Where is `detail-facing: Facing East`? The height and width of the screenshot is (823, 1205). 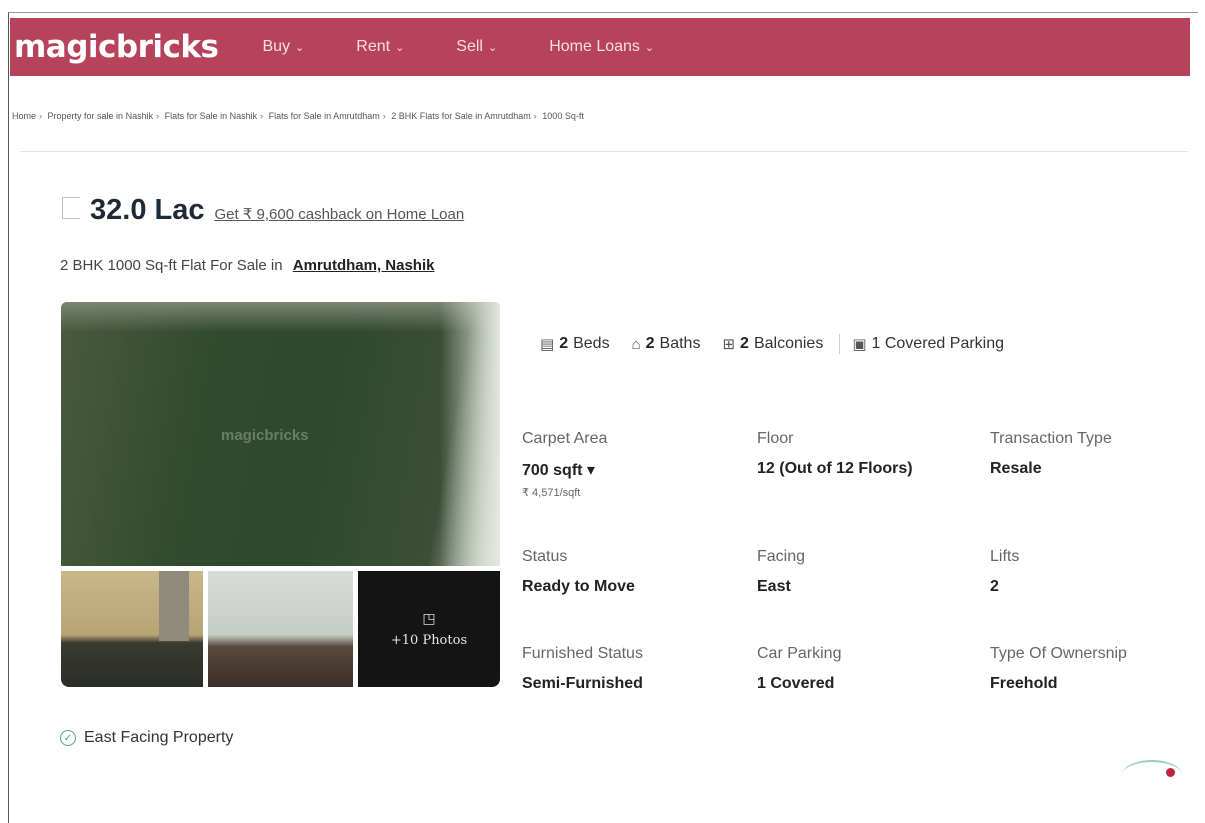 detail-facing: Facing East is located at coordinates (781, 572).